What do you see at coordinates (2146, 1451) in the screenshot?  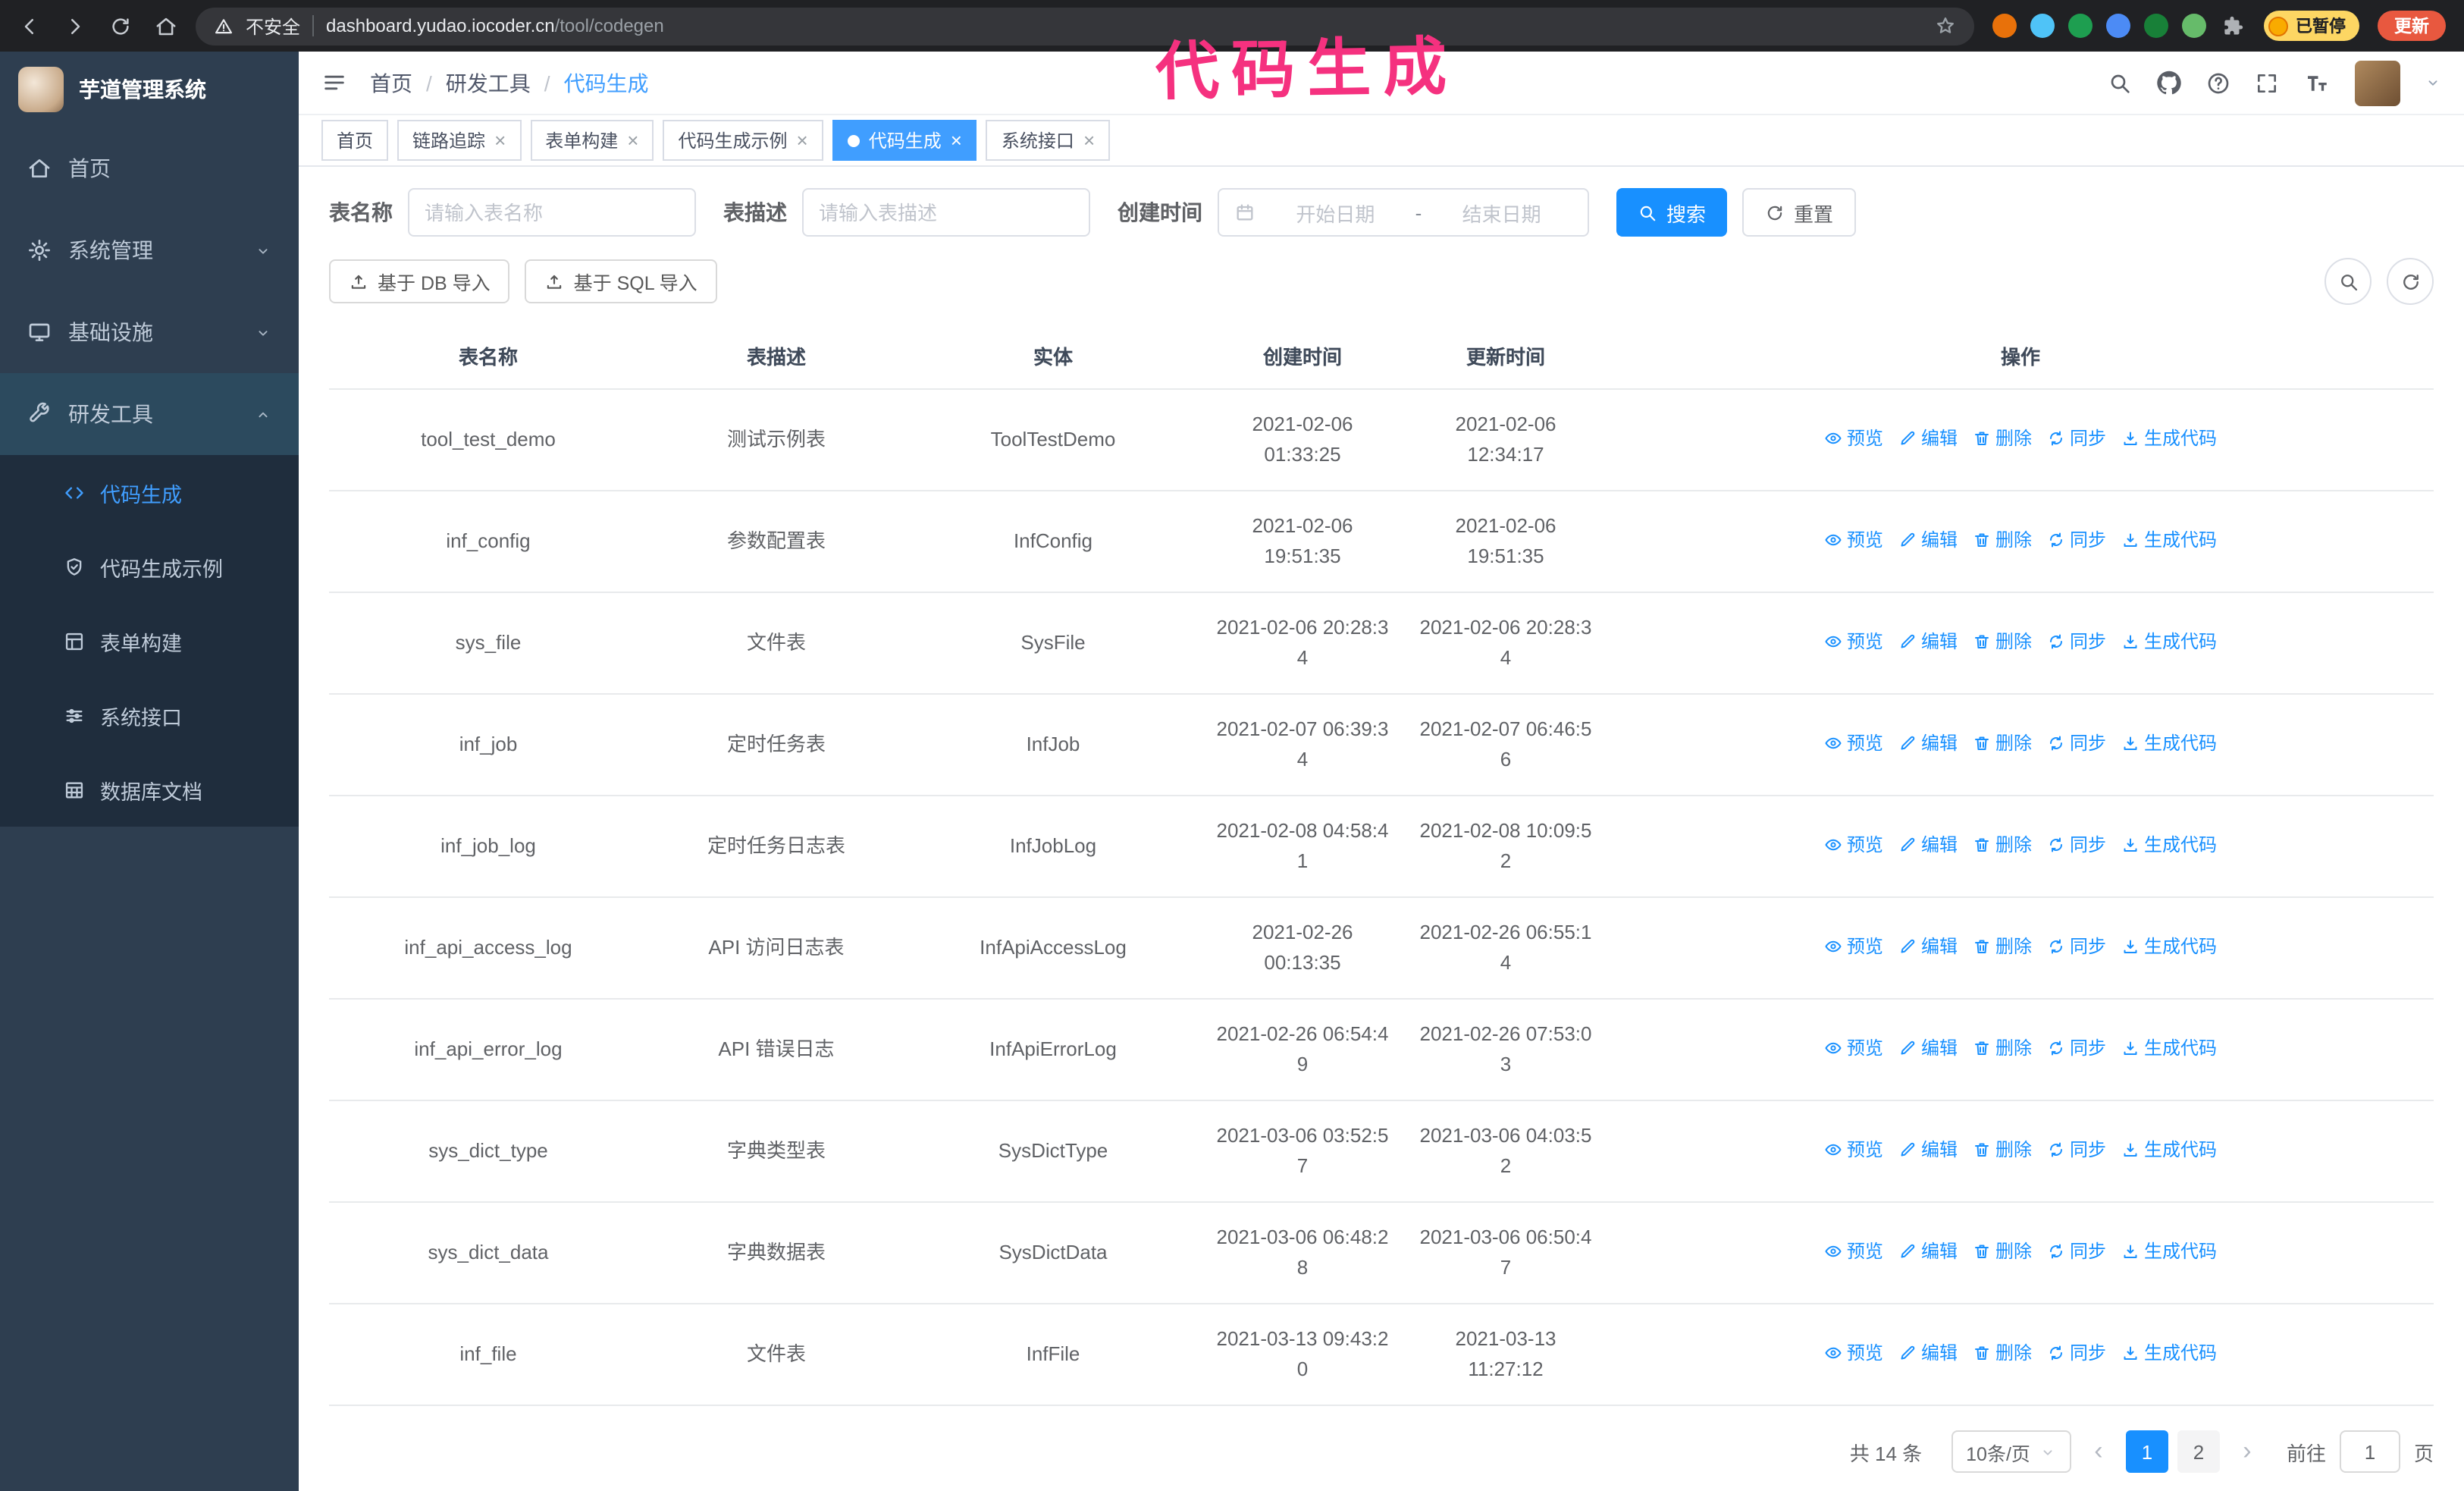 I see `page-button-1: 1` at bounding box center [2146, 1451].